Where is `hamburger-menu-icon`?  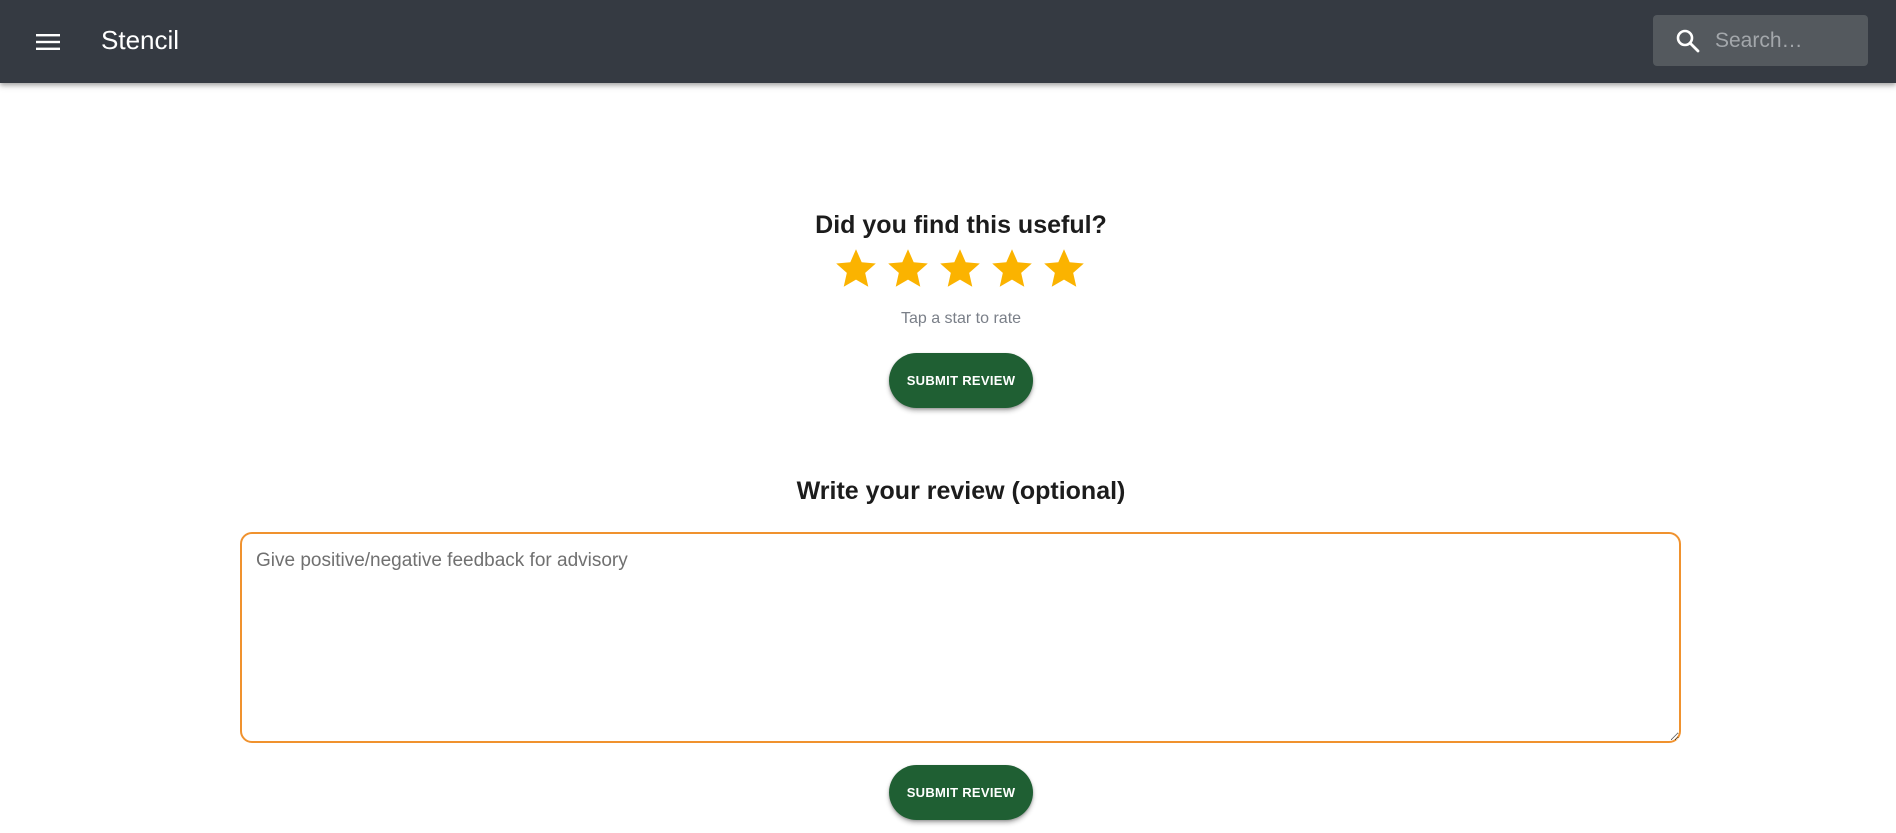 hamburger-menu-icon is located at coordinates (48, 42).